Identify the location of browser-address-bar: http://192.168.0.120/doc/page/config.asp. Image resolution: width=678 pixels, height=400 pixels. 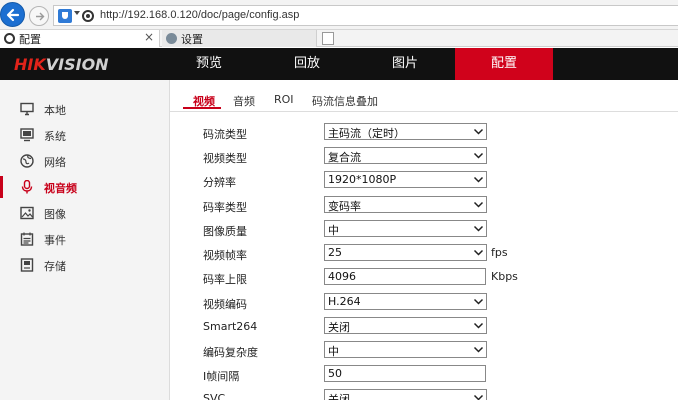
(339, 15).